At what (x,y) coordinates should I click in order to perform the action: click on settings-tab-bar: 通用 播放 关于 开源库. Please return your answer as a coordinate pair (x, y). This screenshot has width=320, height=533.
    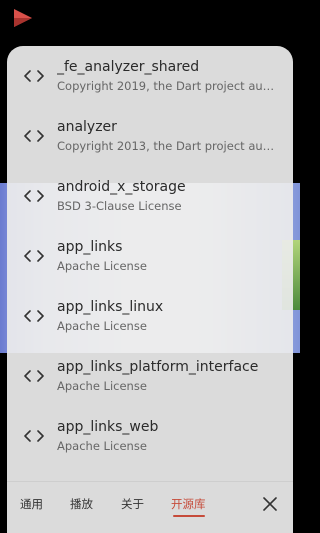
    Looking at the image, I should click on (150, 507).